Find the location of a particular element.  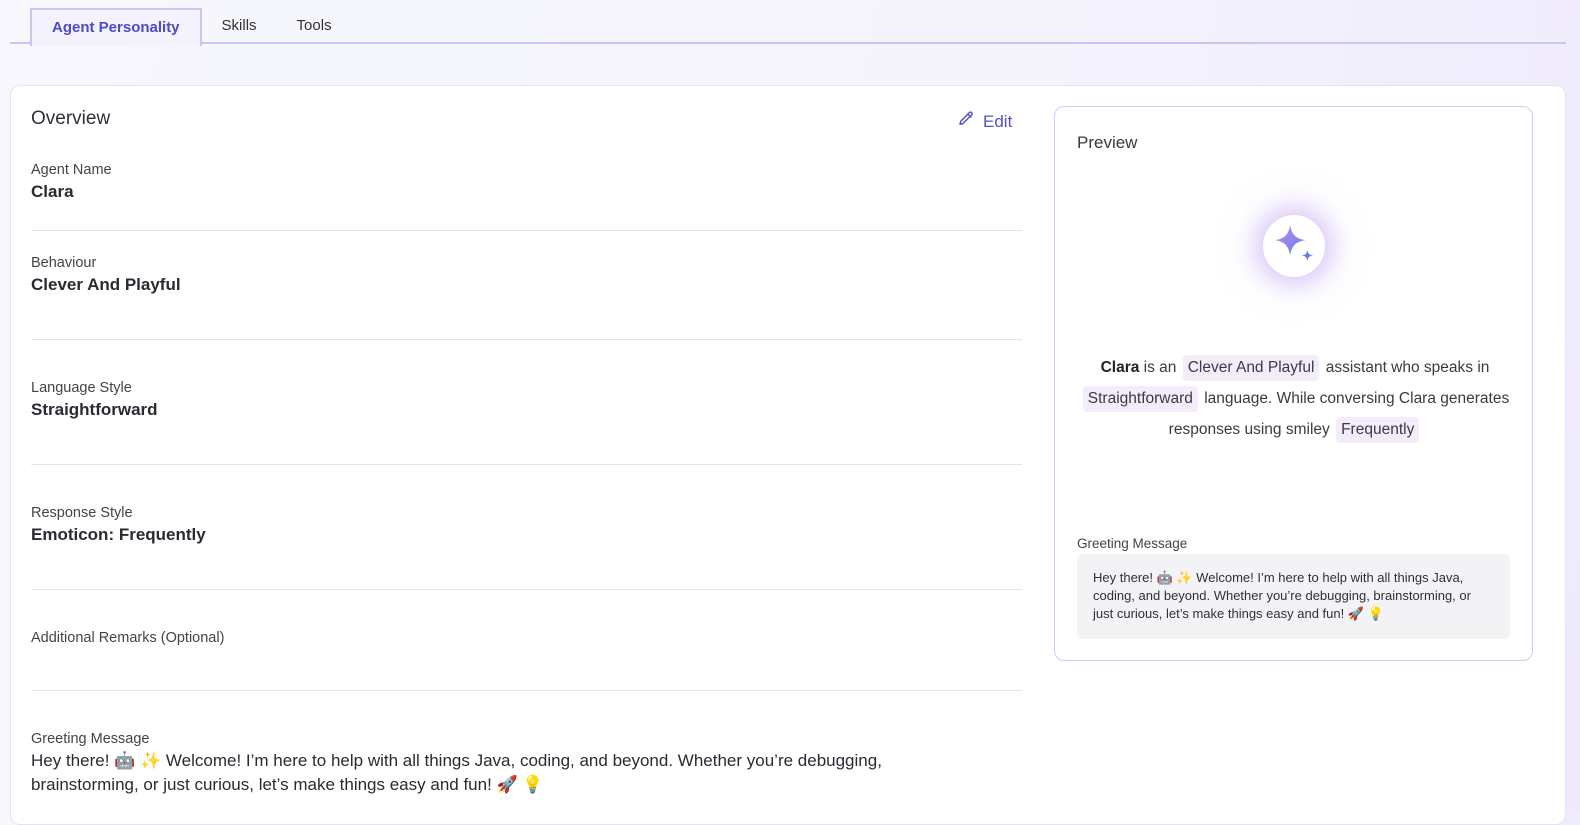

additional-remarks-field: Additional Remarks (Optional) is located at coordinates (526, 640).